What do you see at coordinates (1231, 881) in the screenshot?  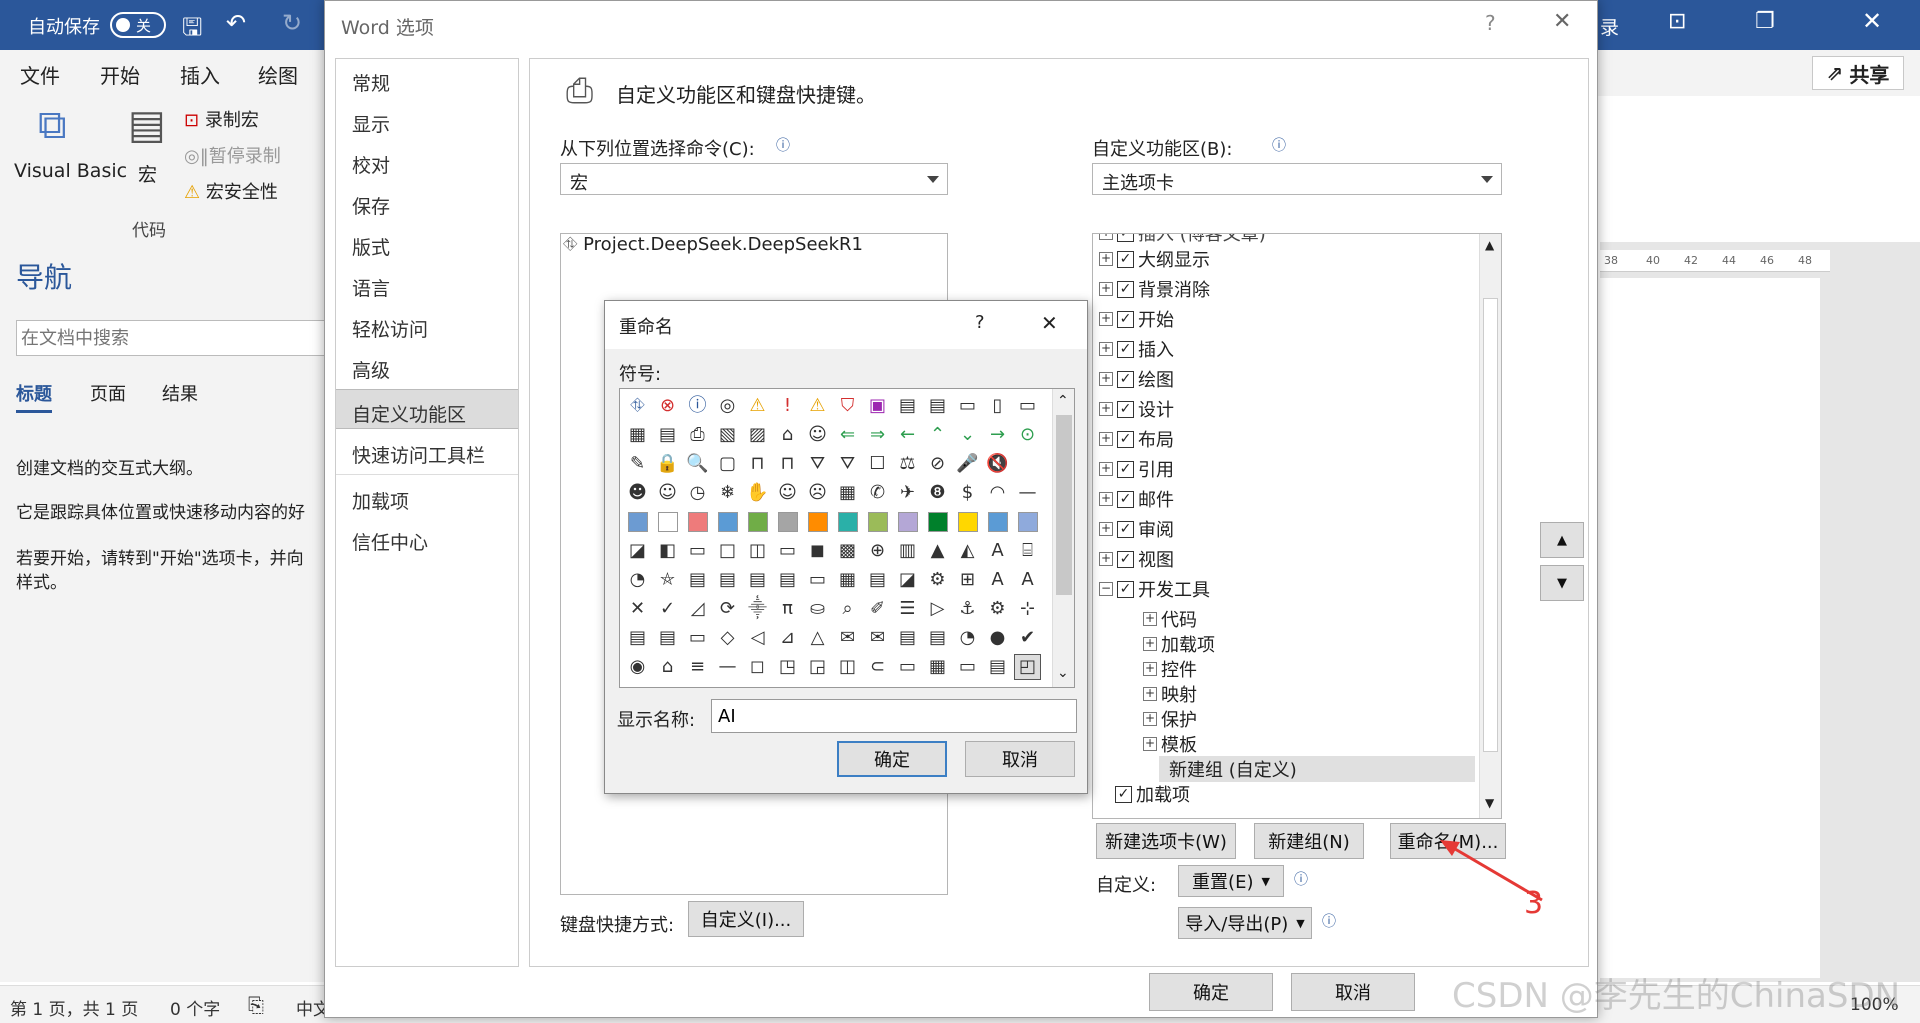 I see `reset-button: 重置(E) ▼` at bounding box center [1231, 881].